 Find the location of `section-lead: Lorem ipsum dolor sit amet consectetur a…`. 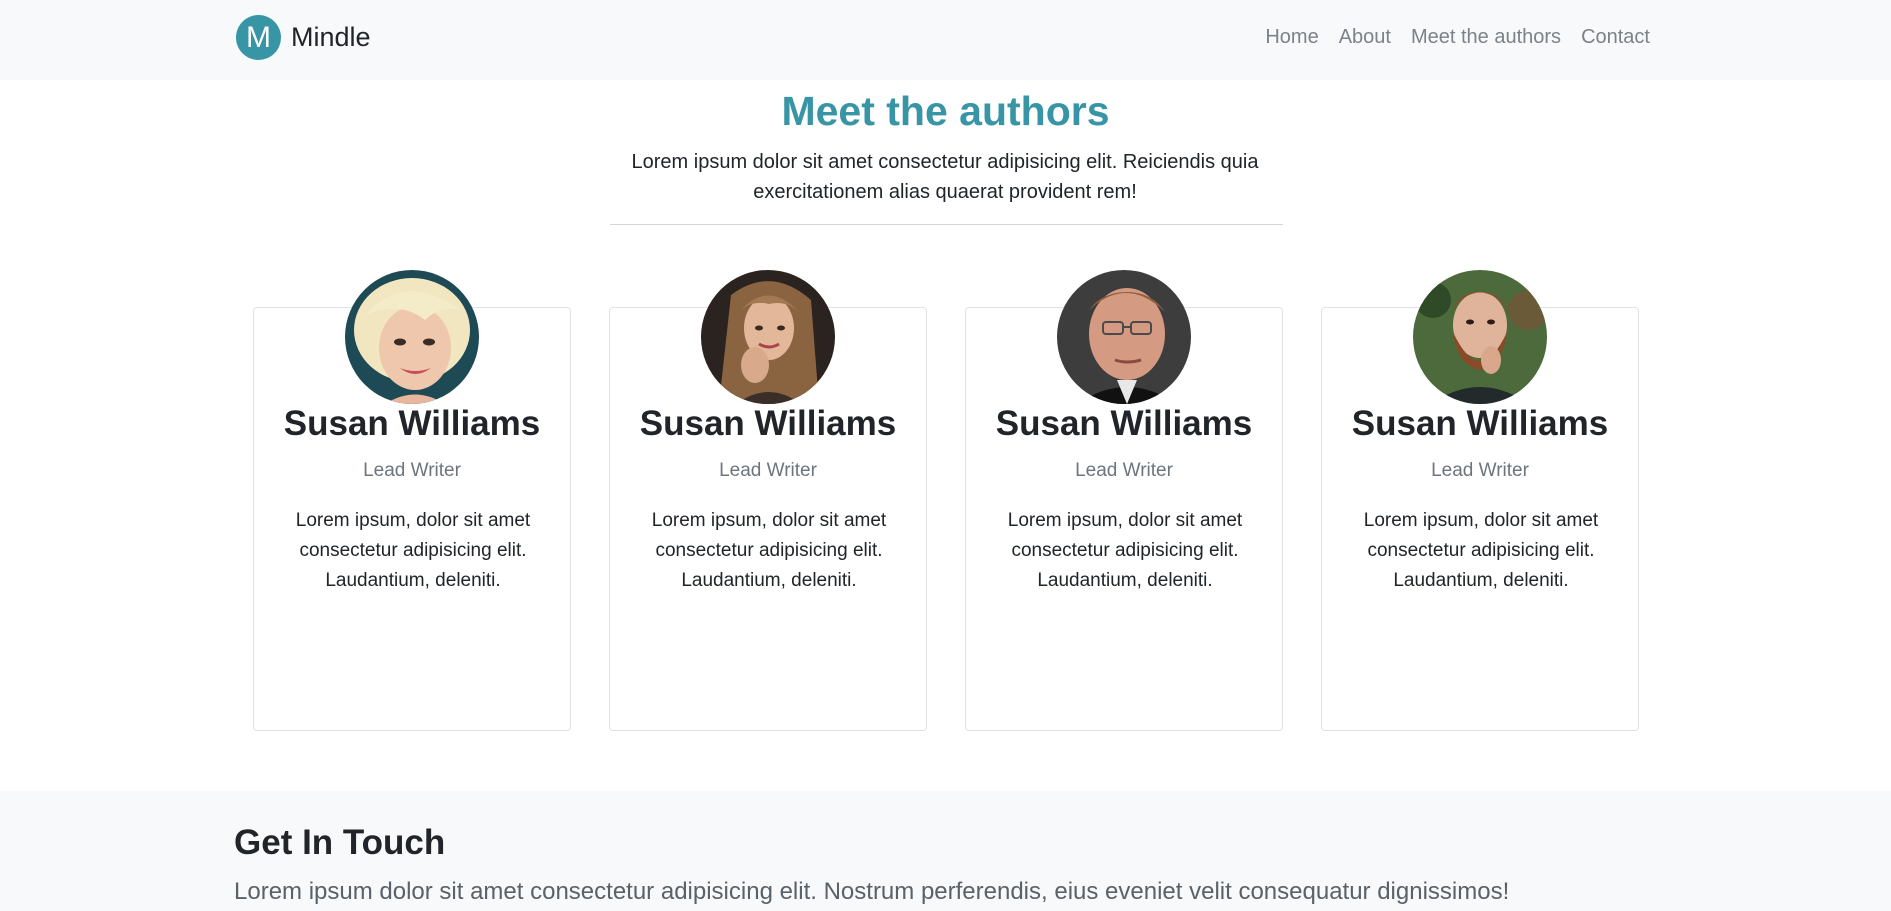

section-lead: Lorem ipsum dolor sit amet consectetur a… is located at coordinates (945, 177).